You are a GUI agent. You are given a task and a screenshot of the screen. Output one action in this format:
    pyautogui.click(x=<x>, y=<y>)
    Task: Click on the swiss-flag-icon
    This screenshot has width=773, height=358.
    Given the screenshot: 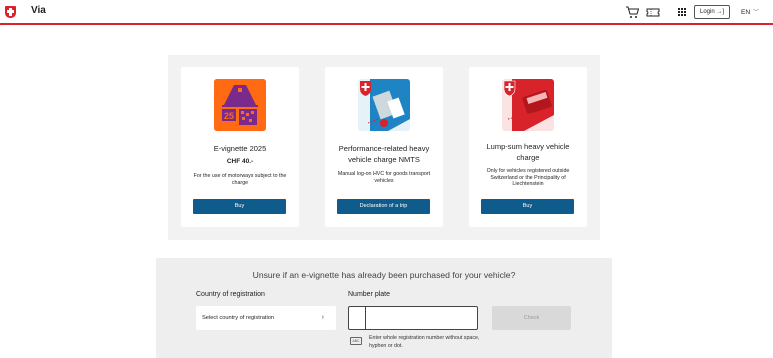 What is the action you would take?
    pyautogui.click(x=10, y=12)
    